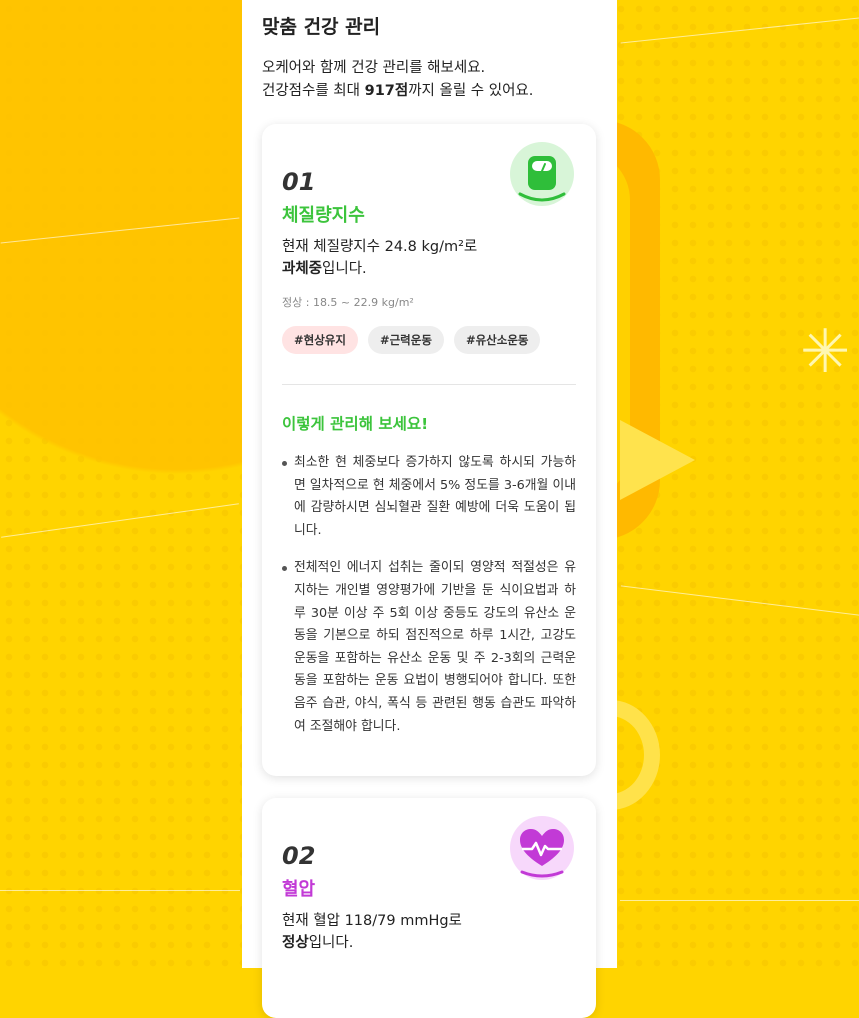 The width and height of the screenshot is (859, 1018). I want to click on bmi-status-result: 과체중입니다., so click(379, 269).